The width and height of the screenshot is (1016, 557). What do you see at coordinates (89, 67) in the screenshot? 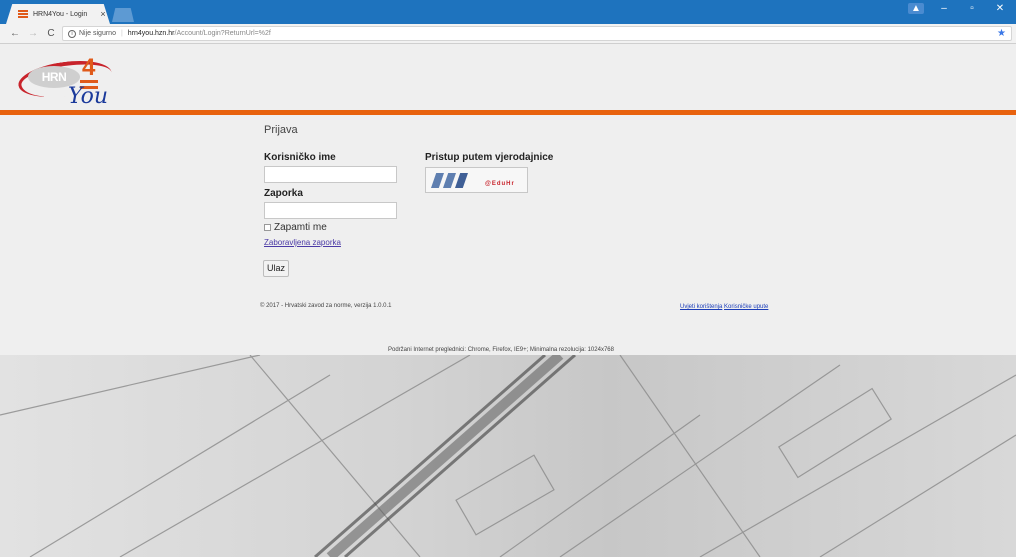
I see `logo-four: 4` at bounding box center [89, 67].